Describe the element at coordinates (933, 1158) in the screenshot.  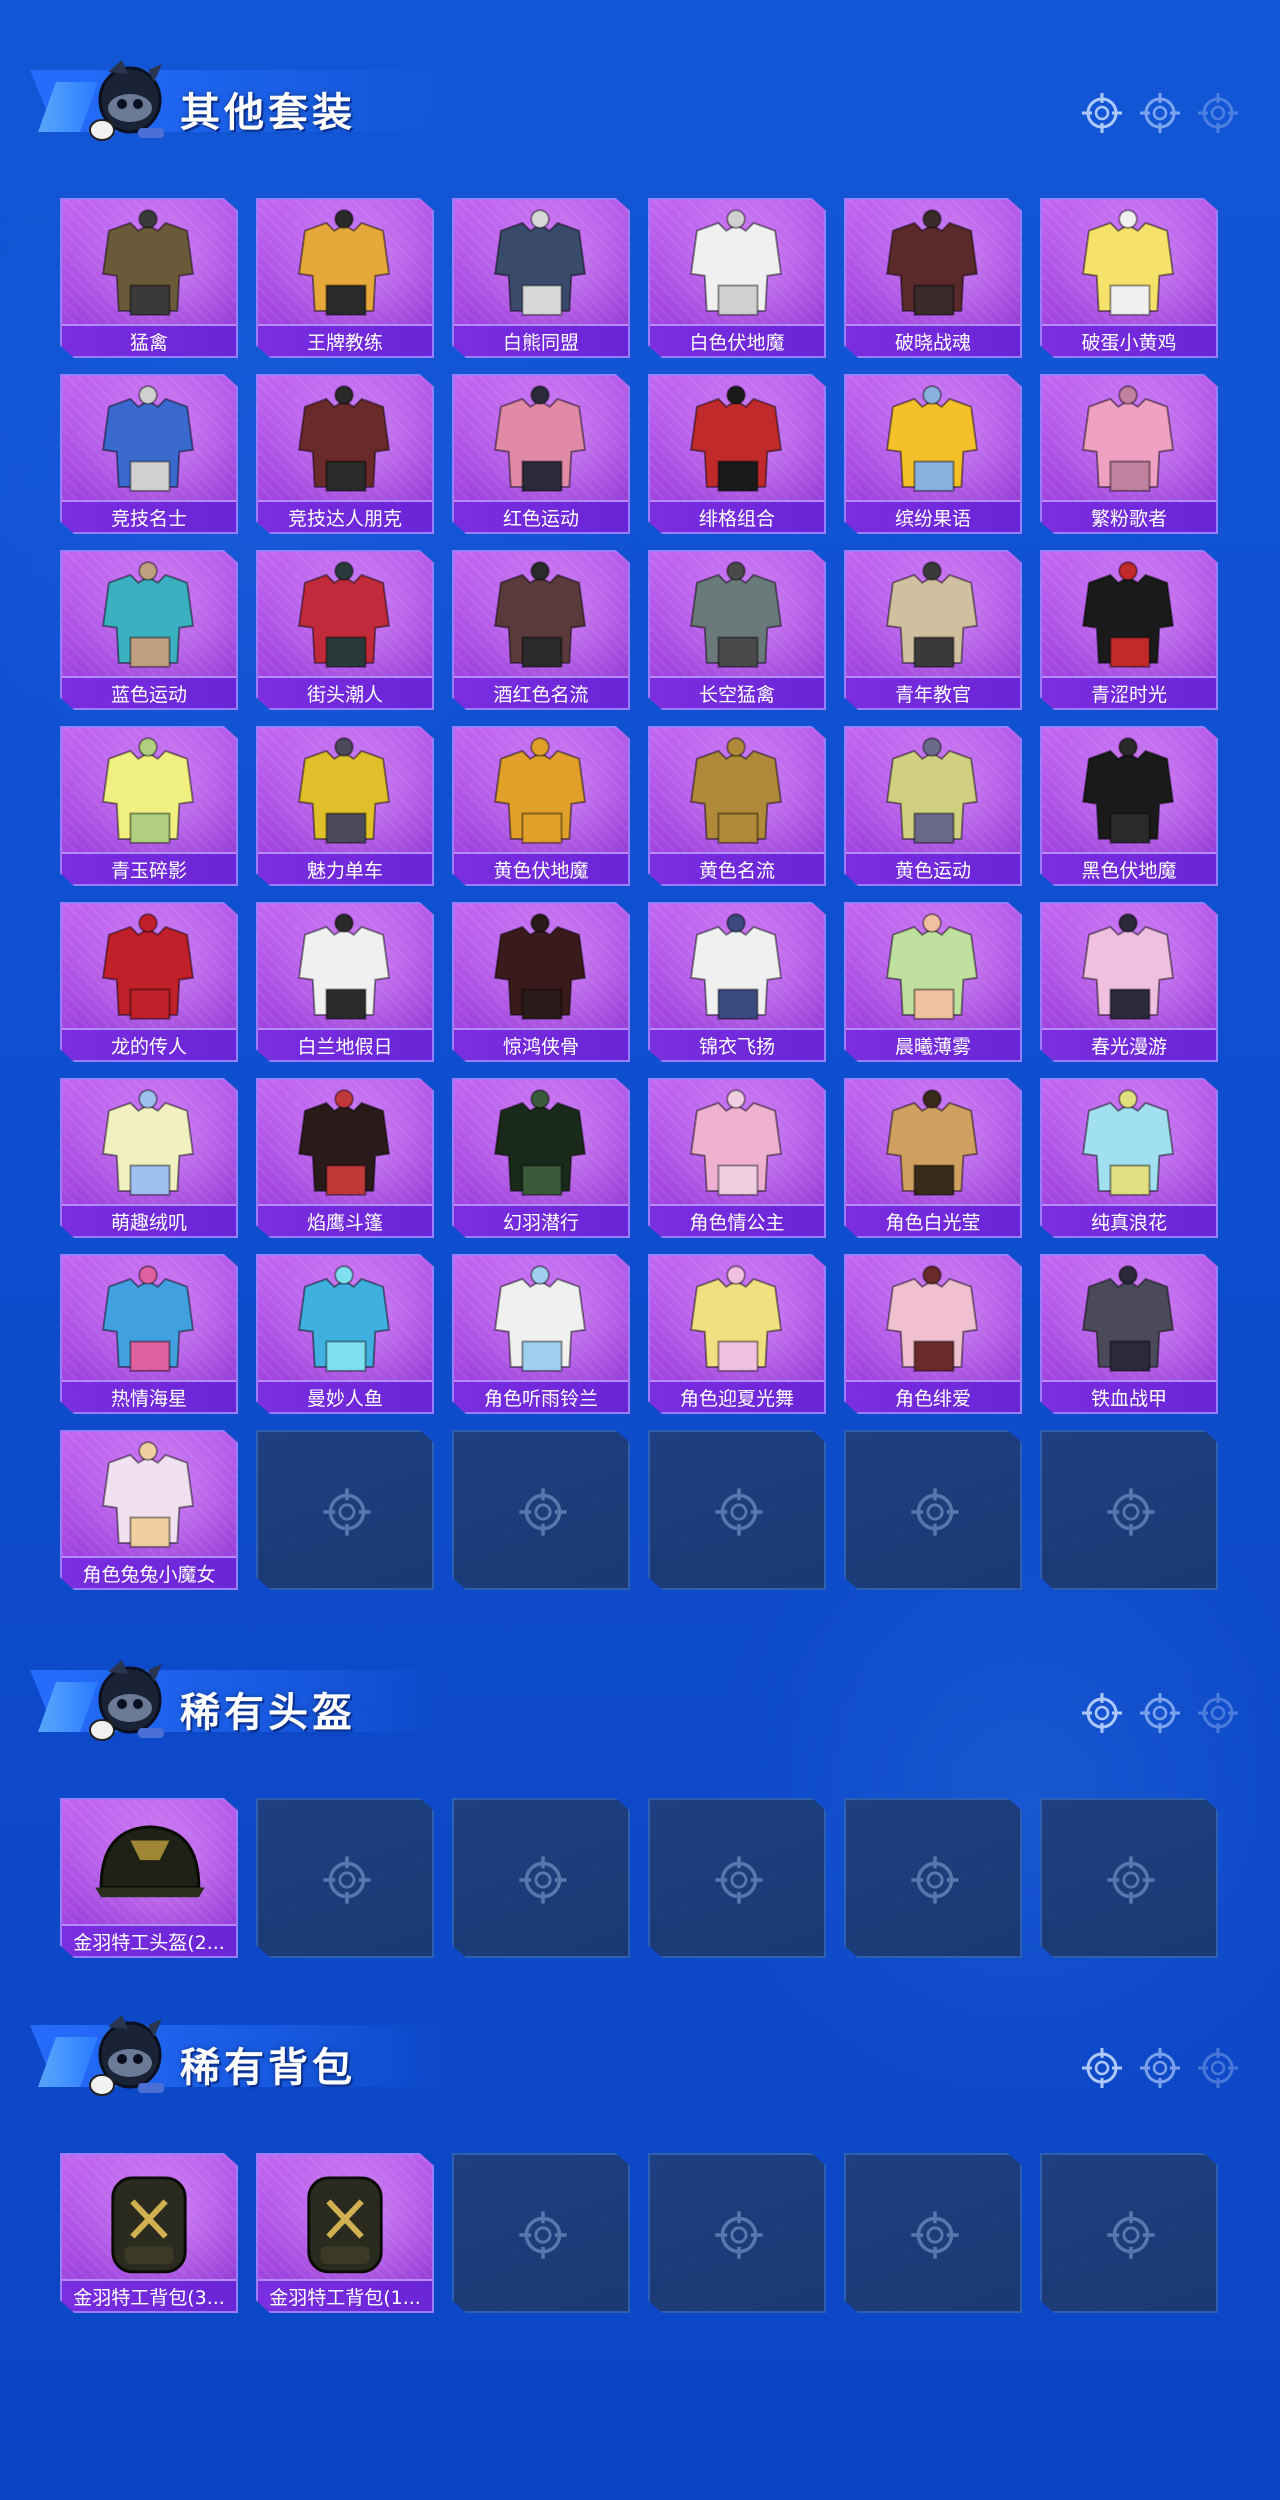
I see `item-tile: 角色白光莹` at that location.